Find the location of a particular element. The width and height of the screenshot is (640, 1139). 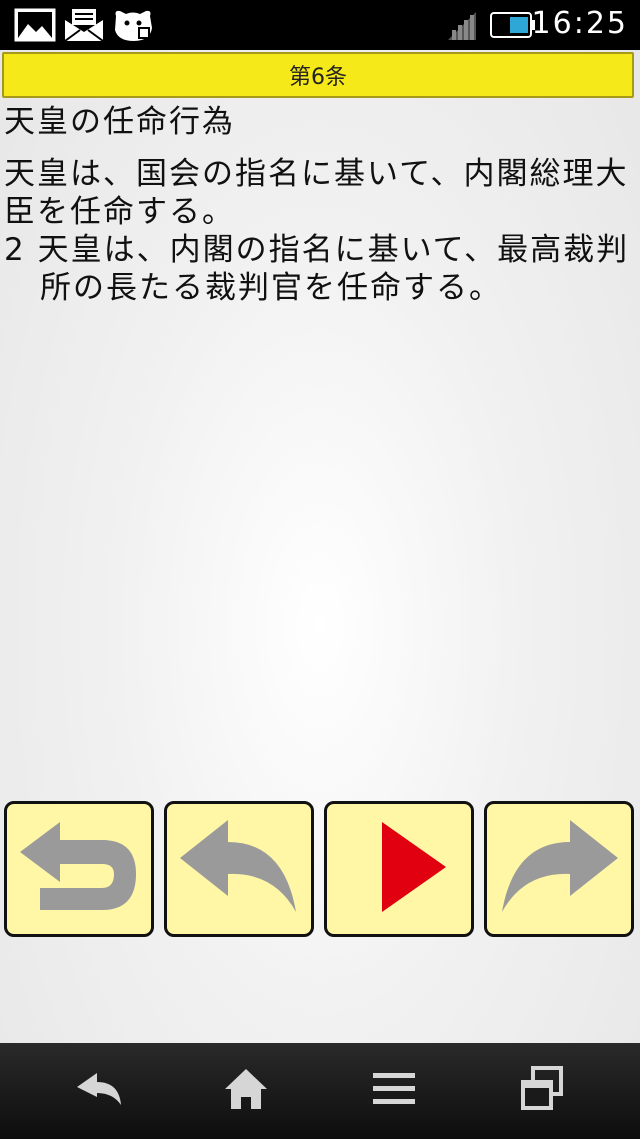

article-paragraph-1: 天皇は、国会の指名に基いて、内閣総理大臣を任命する。 is located at coordinates (316, 193).